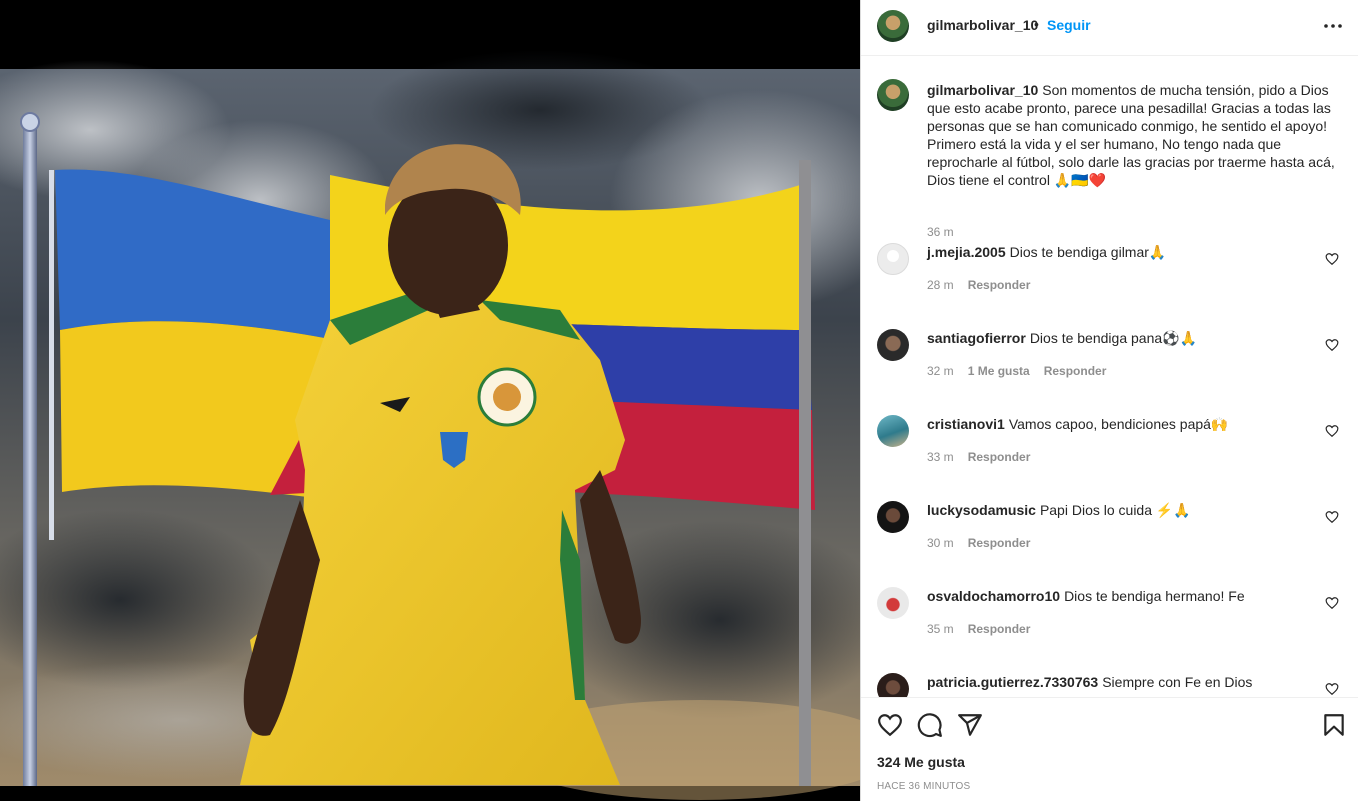  Describe the element at coordinates (940, 457) in the screenshot. I see `comment-time: 33 m` at that location.